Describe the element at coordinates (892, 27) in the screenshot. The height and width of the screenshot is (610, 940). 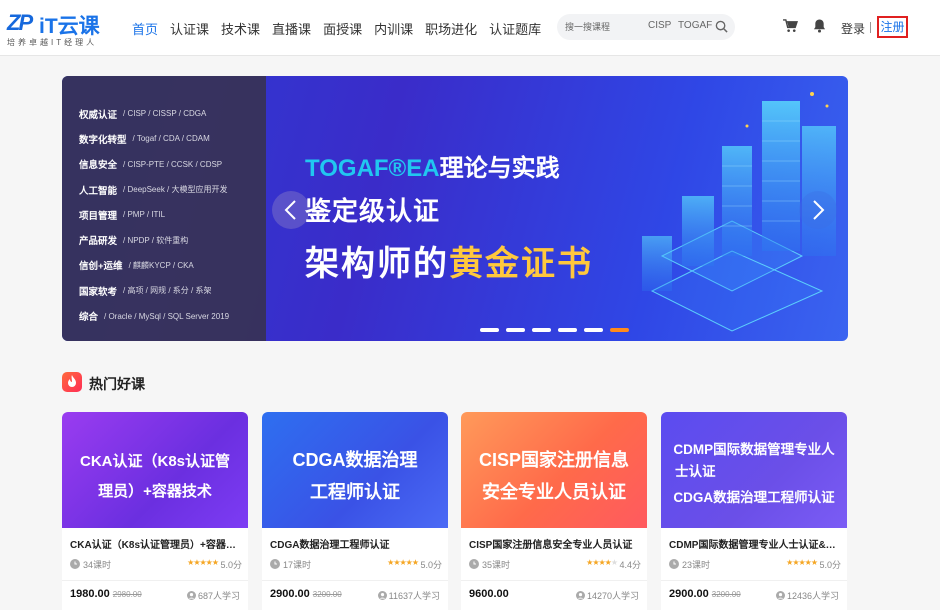
I see `register-link: 注册` at that location.